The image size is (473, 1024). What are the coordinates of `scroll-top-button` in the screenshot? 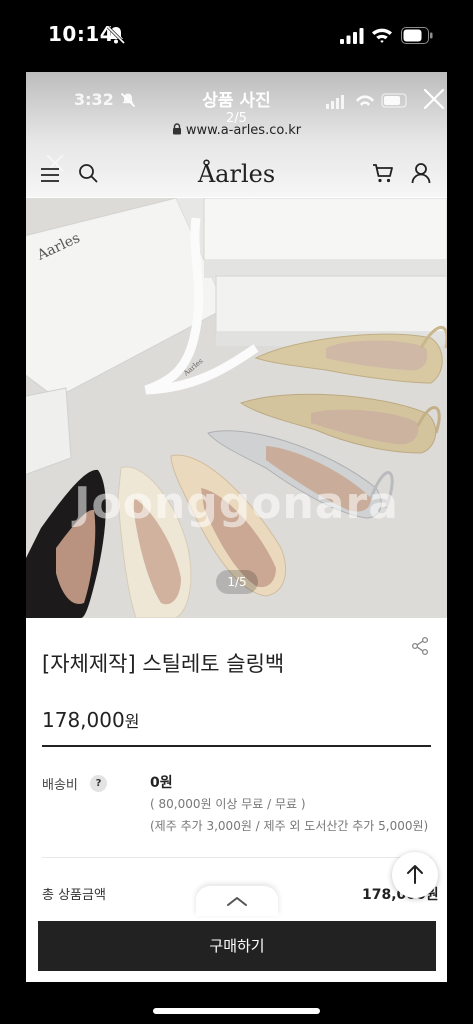 It's located at (415, 875).